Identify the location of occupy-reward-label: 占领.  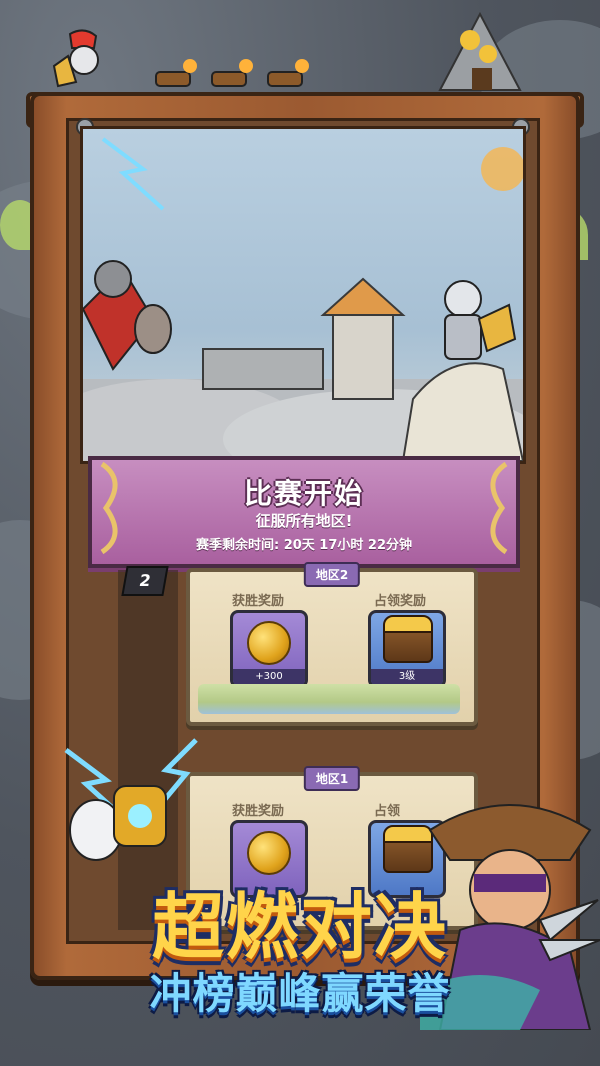
(387, 811).